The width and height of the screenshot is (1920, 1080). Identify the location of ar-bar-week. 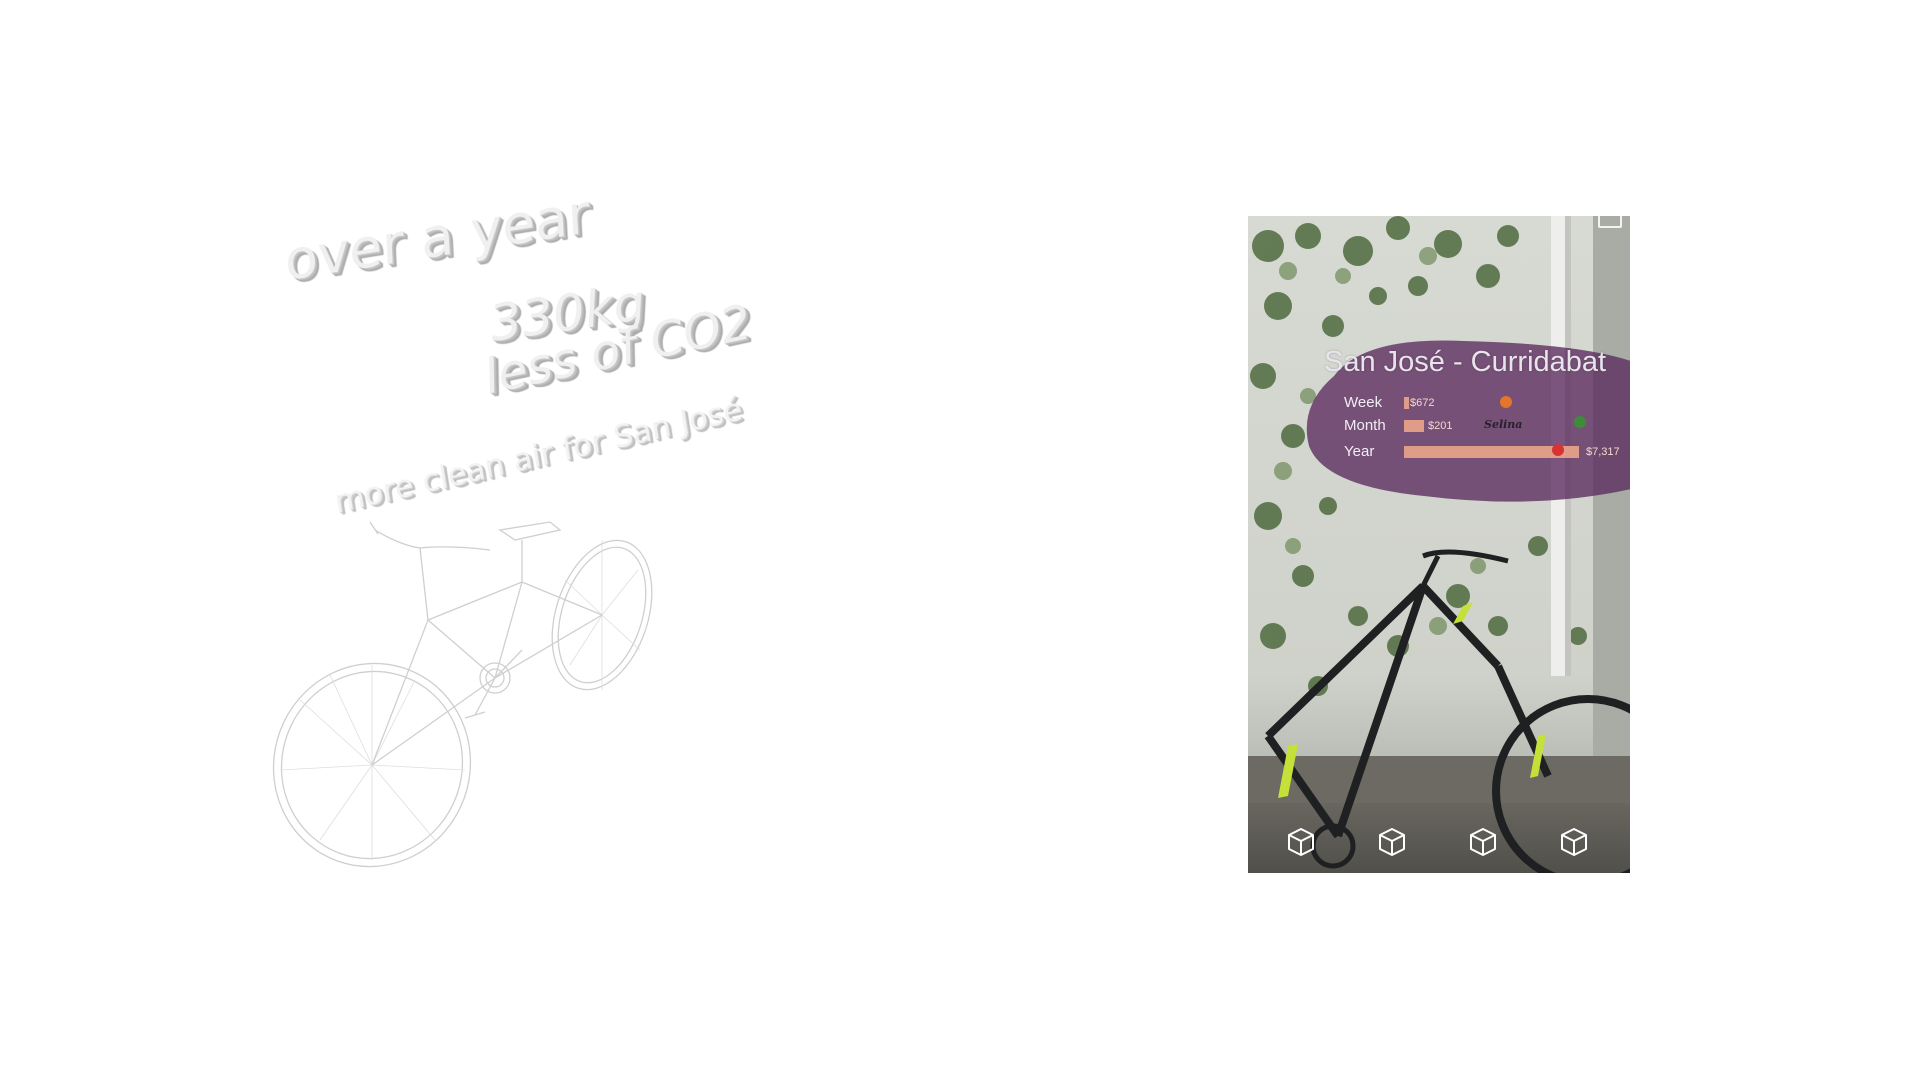
(1406, 403).